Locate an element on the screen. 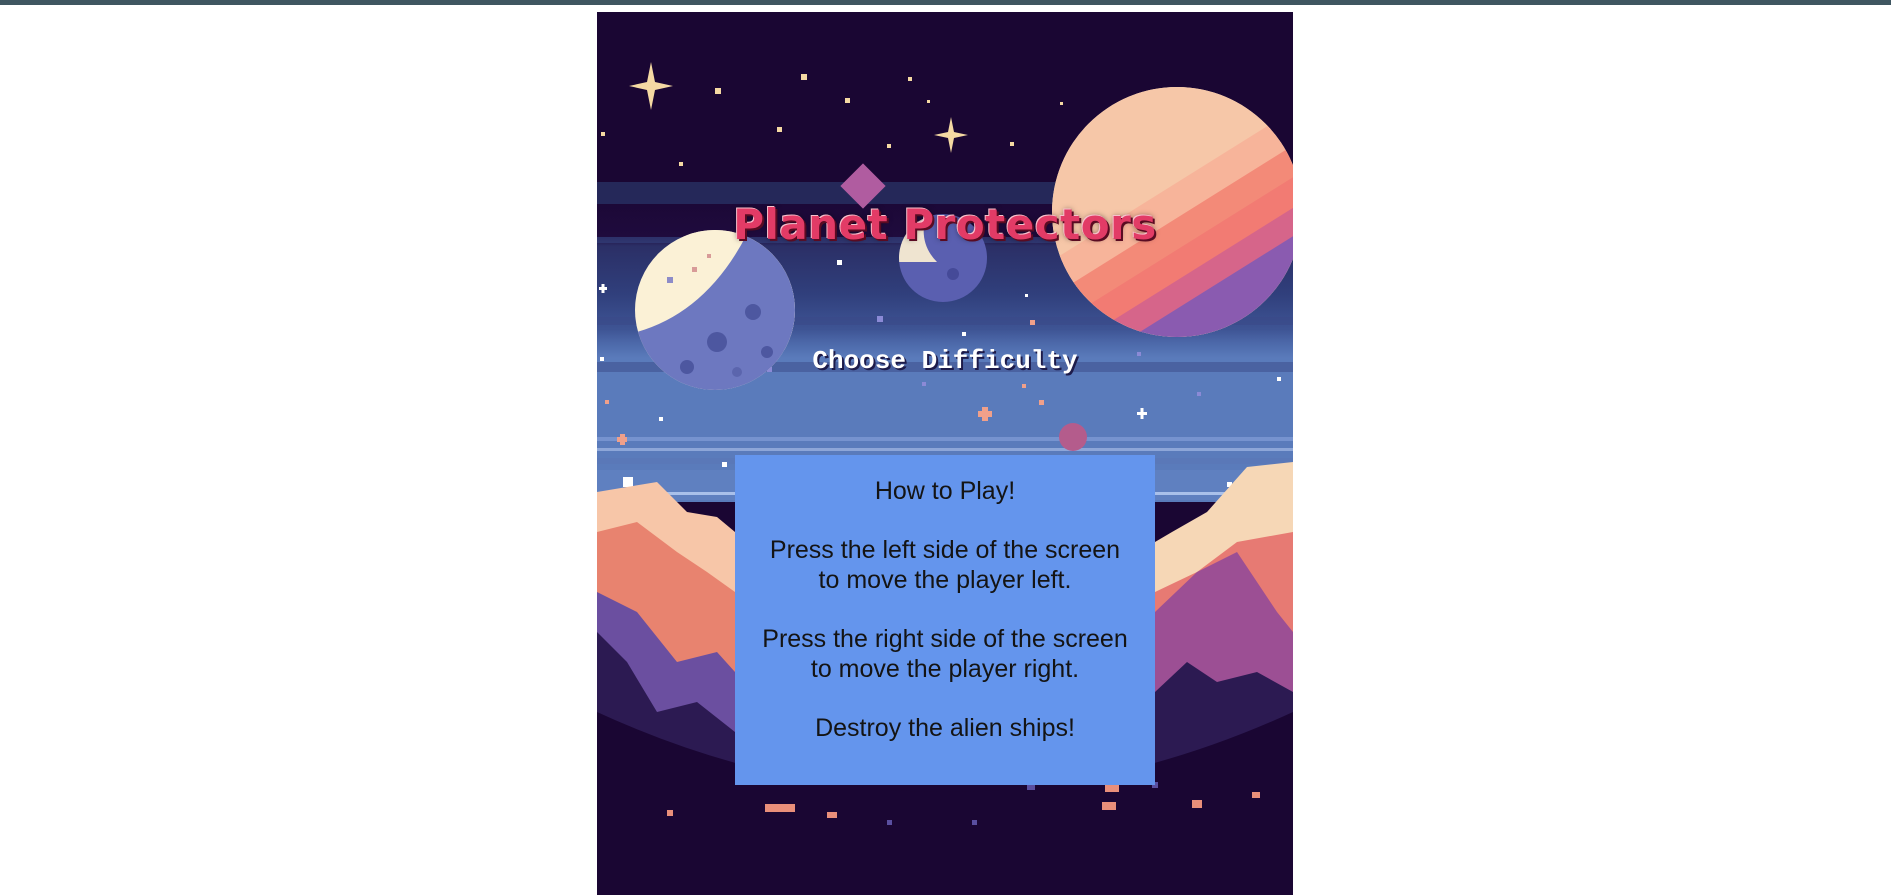 This screenshot has width=1891, height=895. instruction-right-line-1: Press the right side of the screen is located at coordinates (945, 639).